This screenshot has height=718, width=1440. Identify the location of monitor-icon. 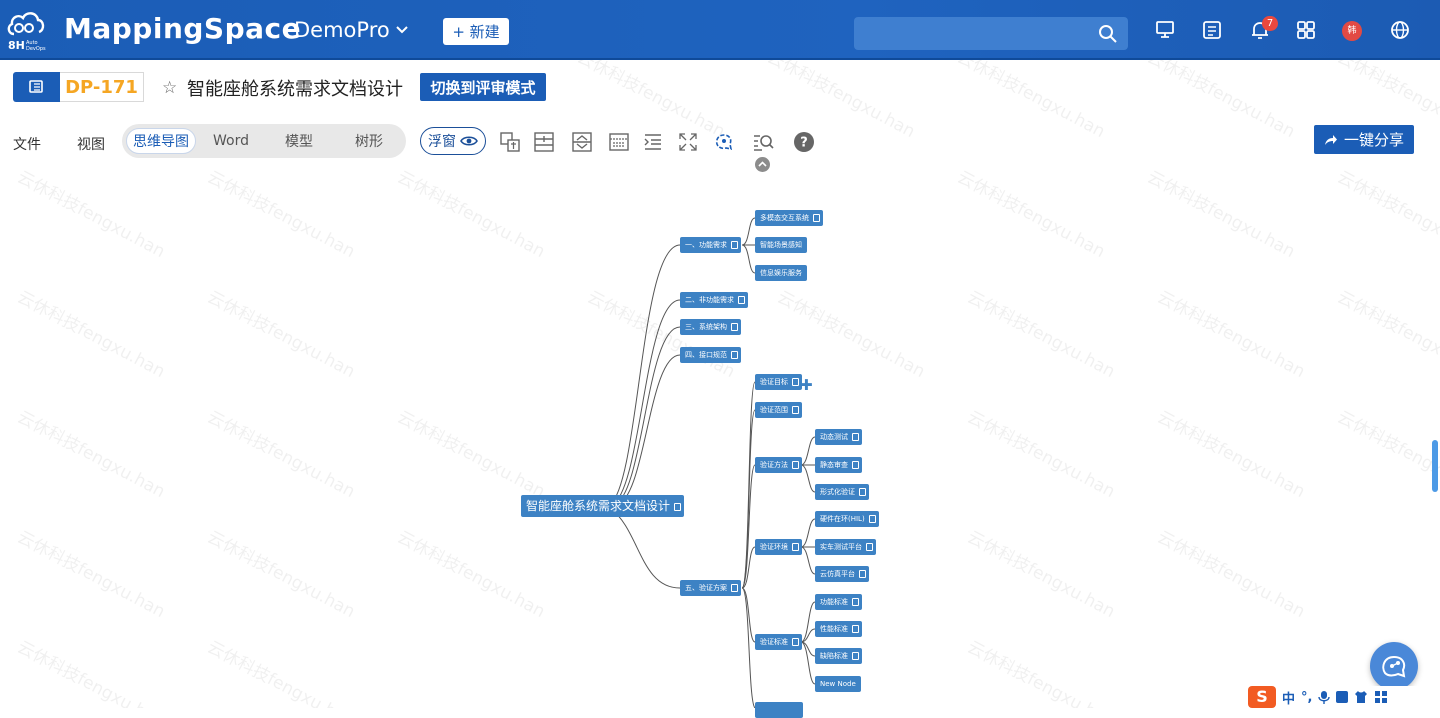
(1165, 30).